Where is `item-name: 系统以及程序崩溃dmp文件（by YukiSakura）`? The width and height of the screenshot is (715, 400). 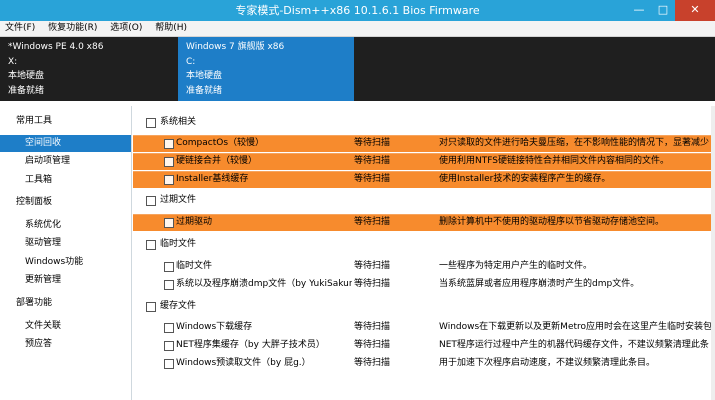
item-name: 系统以及程序崩溃dmp文件（by YukiSakura） is located at coordinates (264, 284).